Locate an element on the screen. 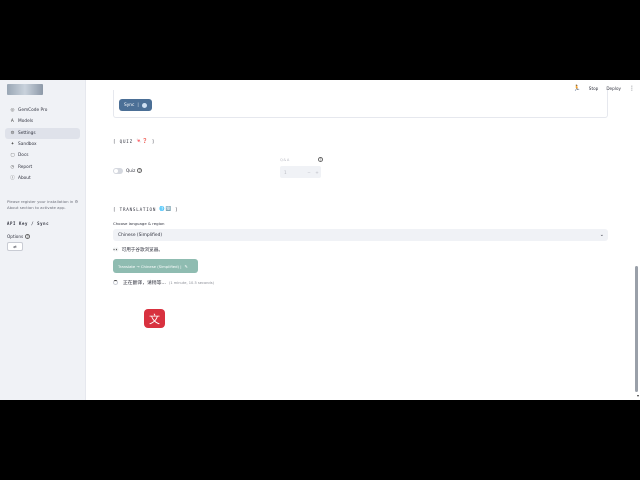 This screenshot has width=640, height=480. sidebar-item-report: ◷ Report is located at coordinates (42, 166).